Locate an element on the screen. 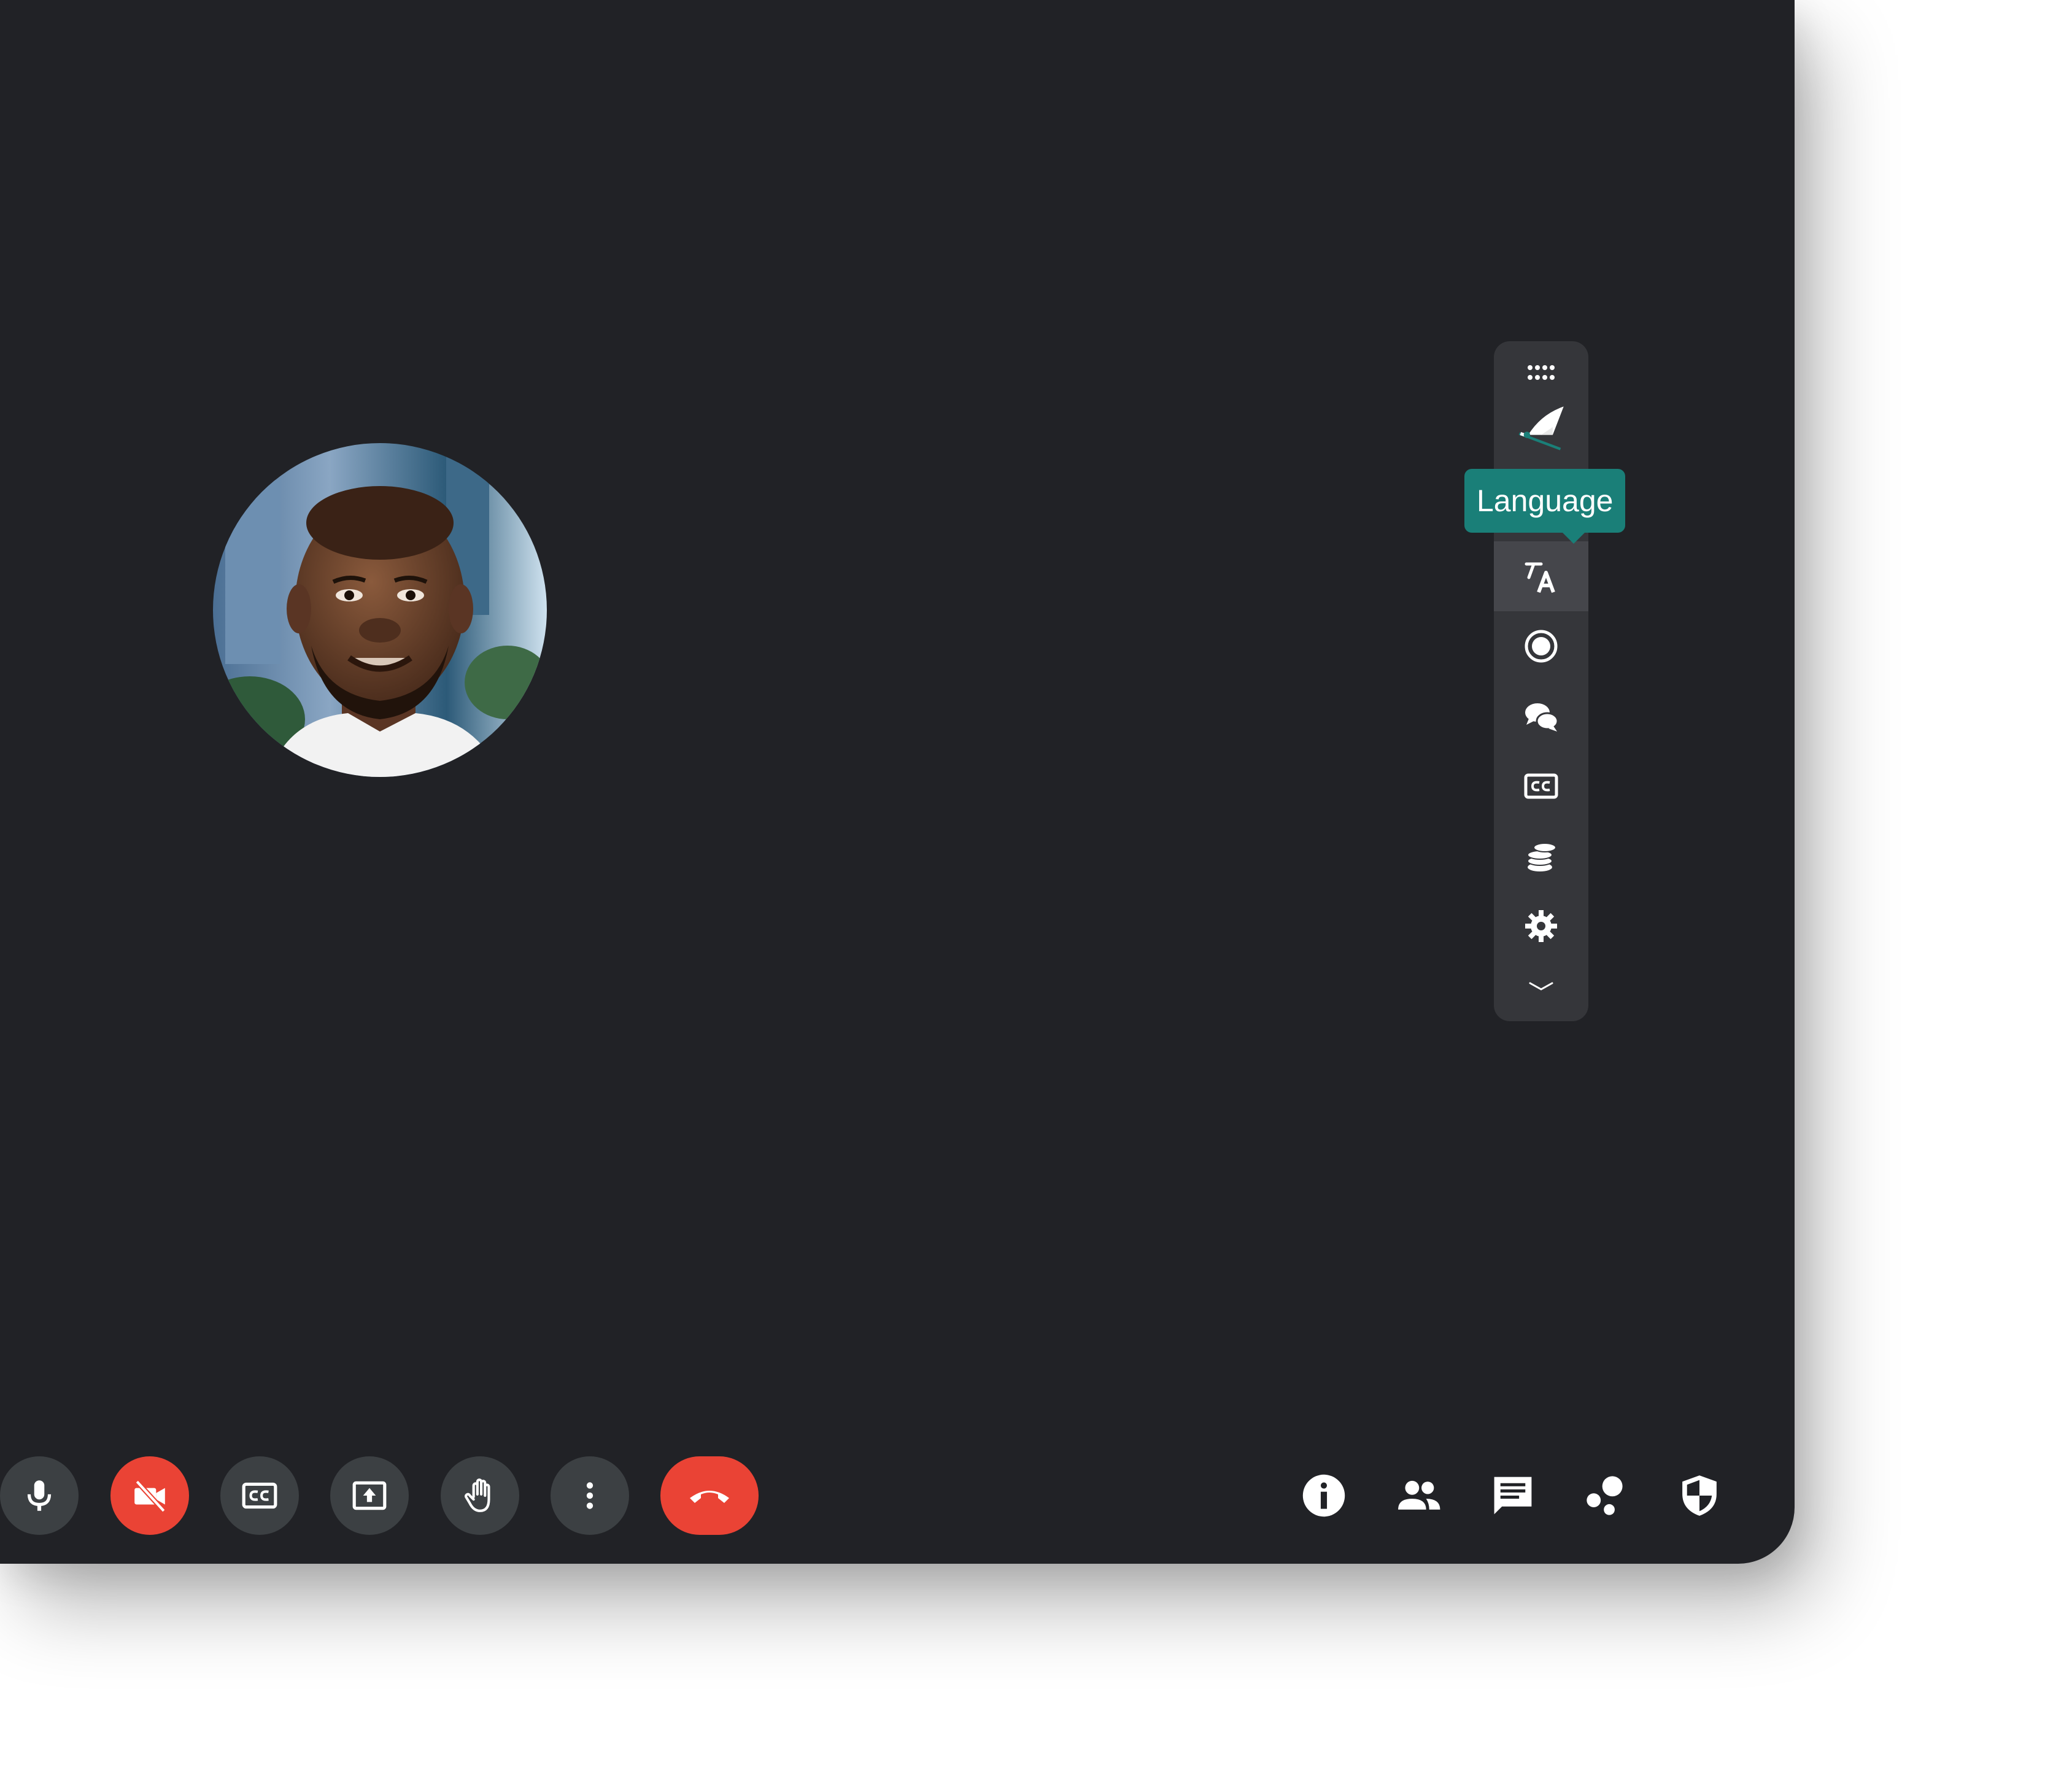  raise-hand-button is located at coordinates (480, 1496).